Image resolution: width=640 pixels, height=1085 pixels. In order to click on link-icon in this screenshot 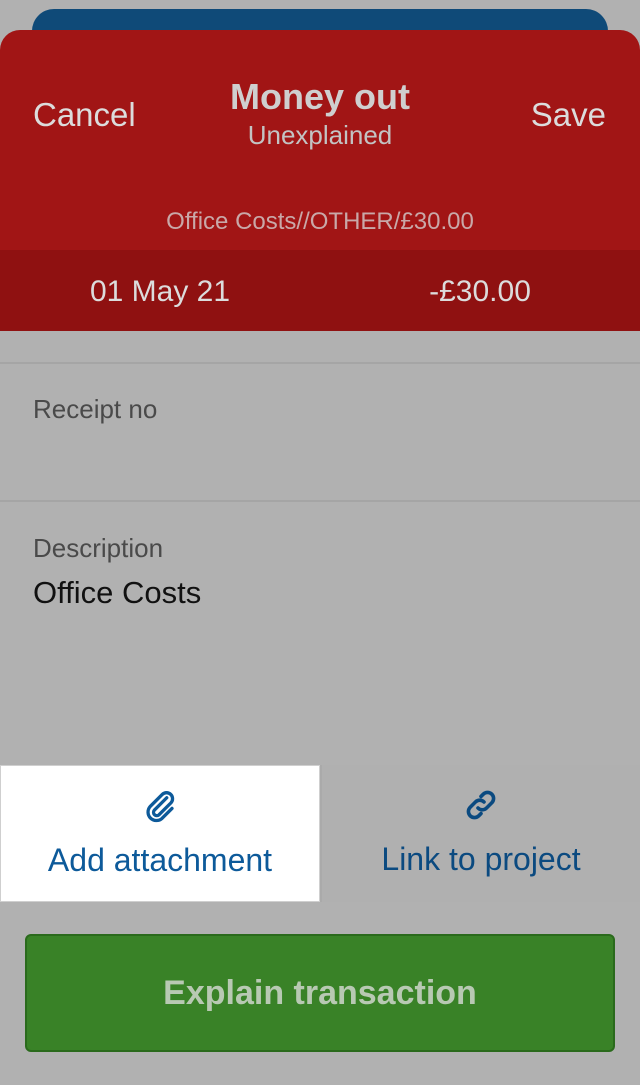, I will do `click(481, 805)`.